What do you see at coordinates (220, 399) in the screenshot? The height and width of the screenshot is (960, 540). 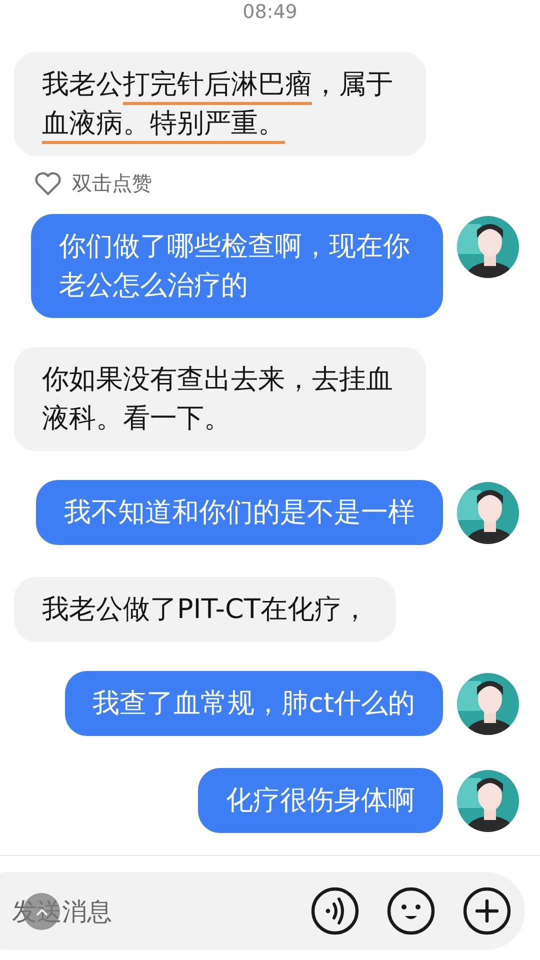 I see `message-bubble: 你如果没有查出去来，去挂血液科。看一下。` at bounding box center [220, 399].